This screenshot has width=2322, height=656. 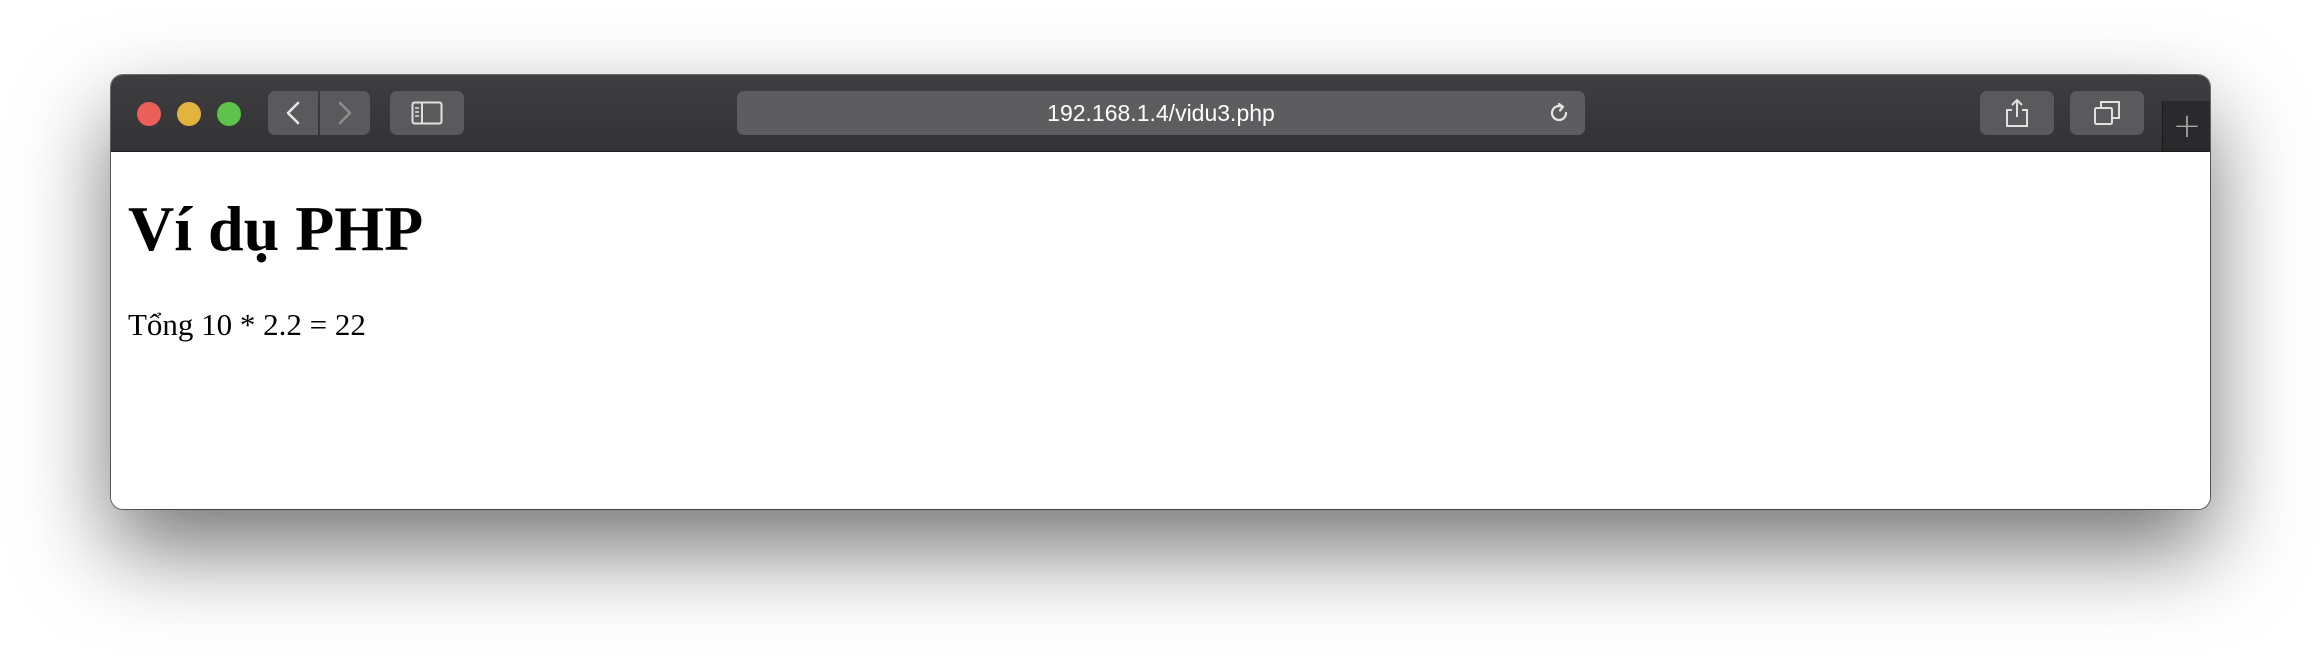 I want to click on page-result-text: Tổng 10 * 2.2 = 22, so click(x=247, y=324).